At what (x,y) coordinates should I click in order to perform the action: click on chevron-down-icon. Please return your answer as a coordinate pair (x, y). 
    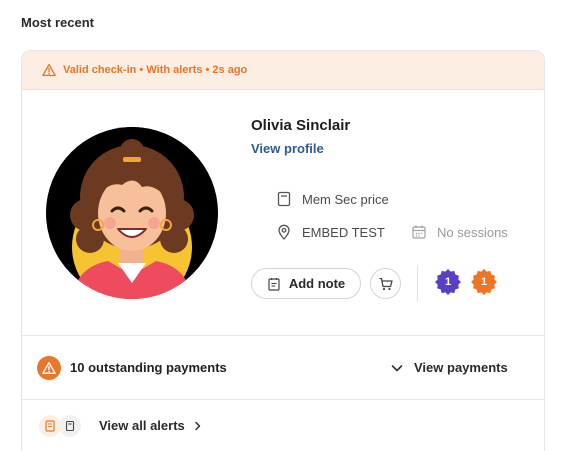
    Looking at the image, I should click on (397, 367).